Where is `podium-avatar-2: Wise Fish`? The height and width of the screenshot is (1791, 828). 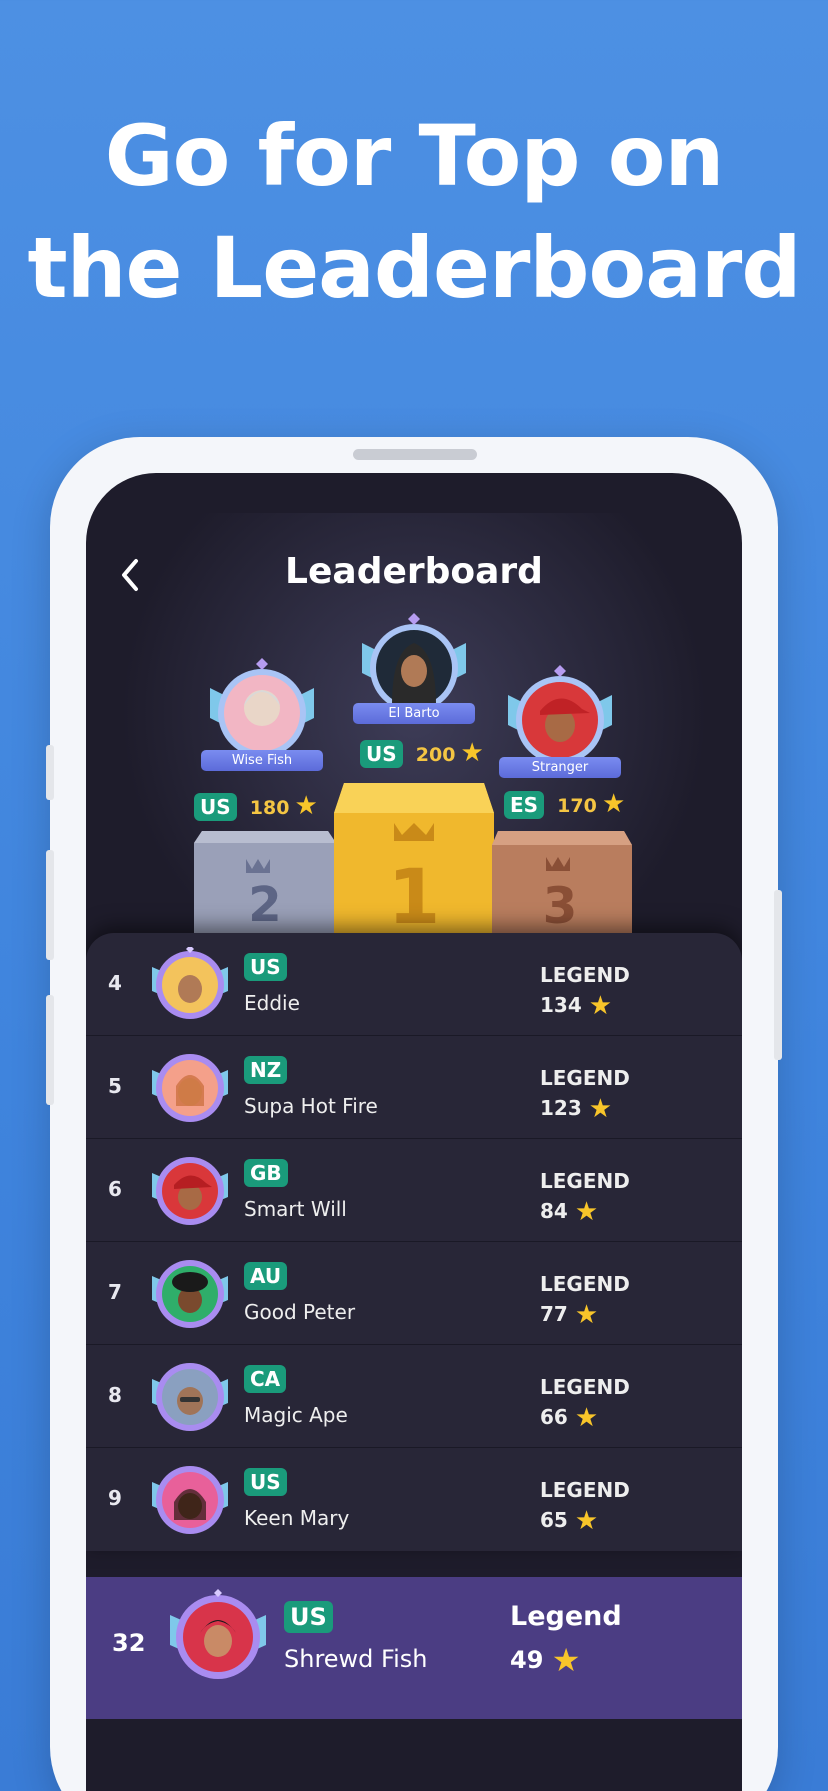 podium-avatar-2: Wise Fish is located at coordinates (262, 714).